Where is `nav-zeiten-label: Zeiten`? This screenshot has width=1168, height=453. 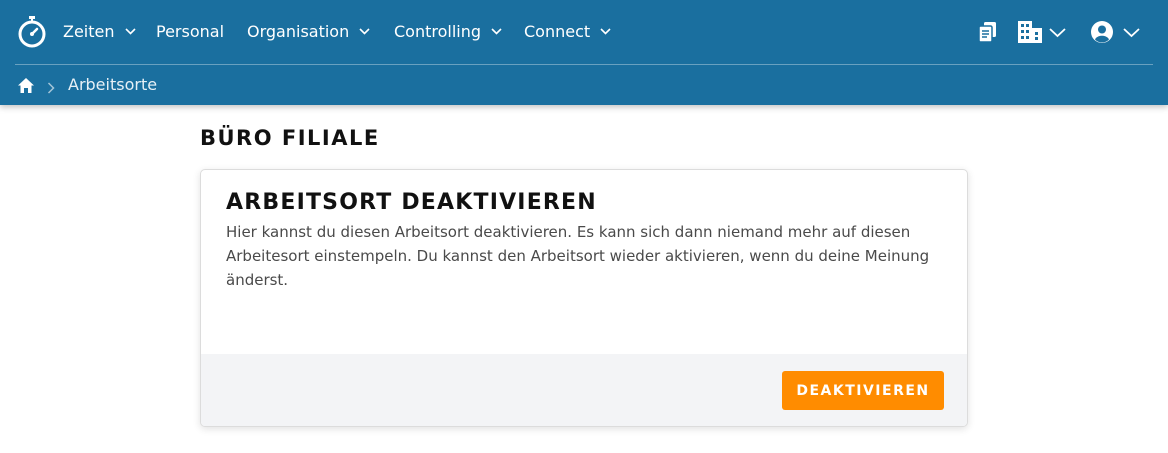
nav-zeiten-label: Zeiten is located at coordinates (89, 31).